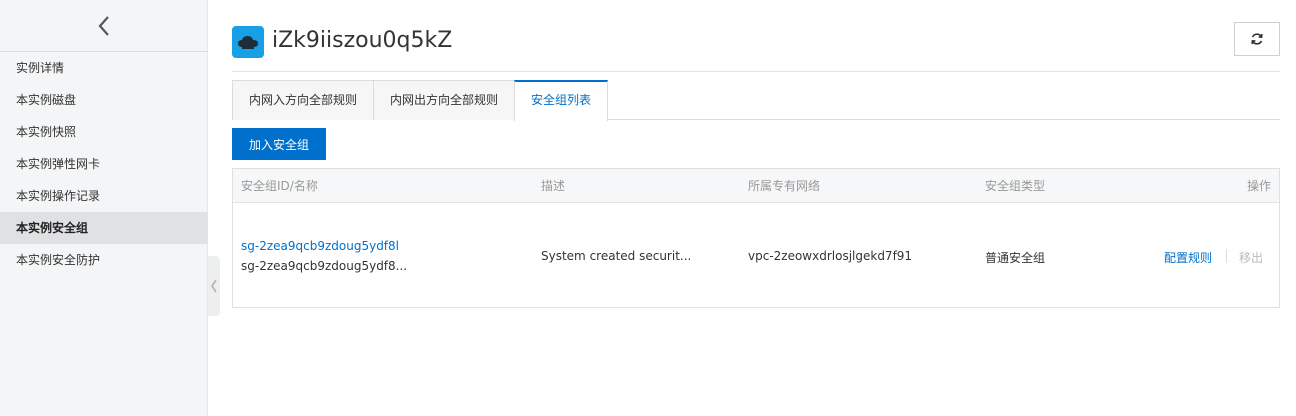  What do you see at coordinates (104, 132) in the screenshot?
I see `sidebar-item-snapshots: 本实例快照` at bounding box center [104, 132].